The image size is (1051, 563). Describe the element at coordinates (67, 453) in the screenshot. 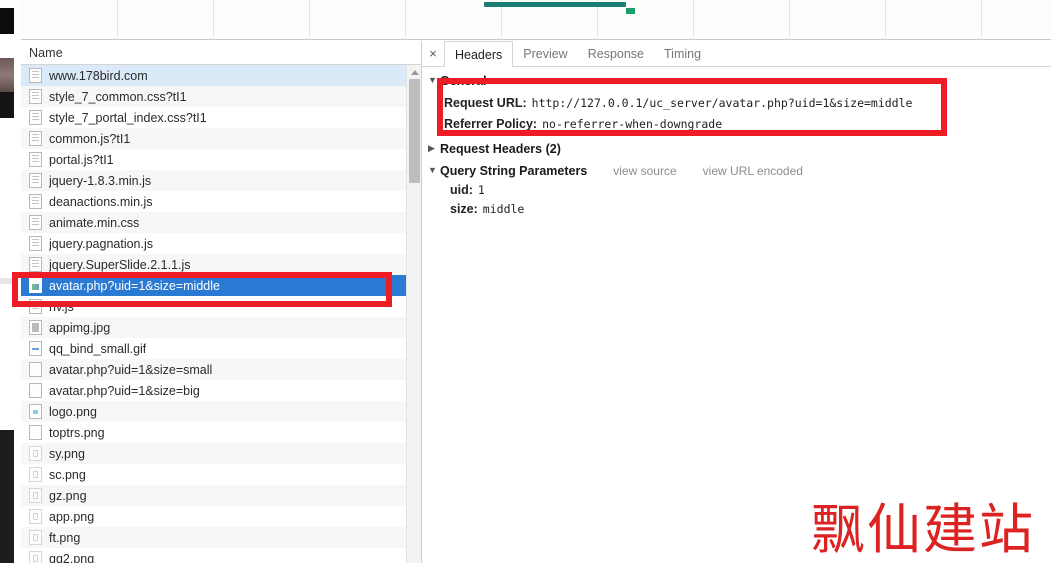

I see `request-row-label: sy.png` at that location.